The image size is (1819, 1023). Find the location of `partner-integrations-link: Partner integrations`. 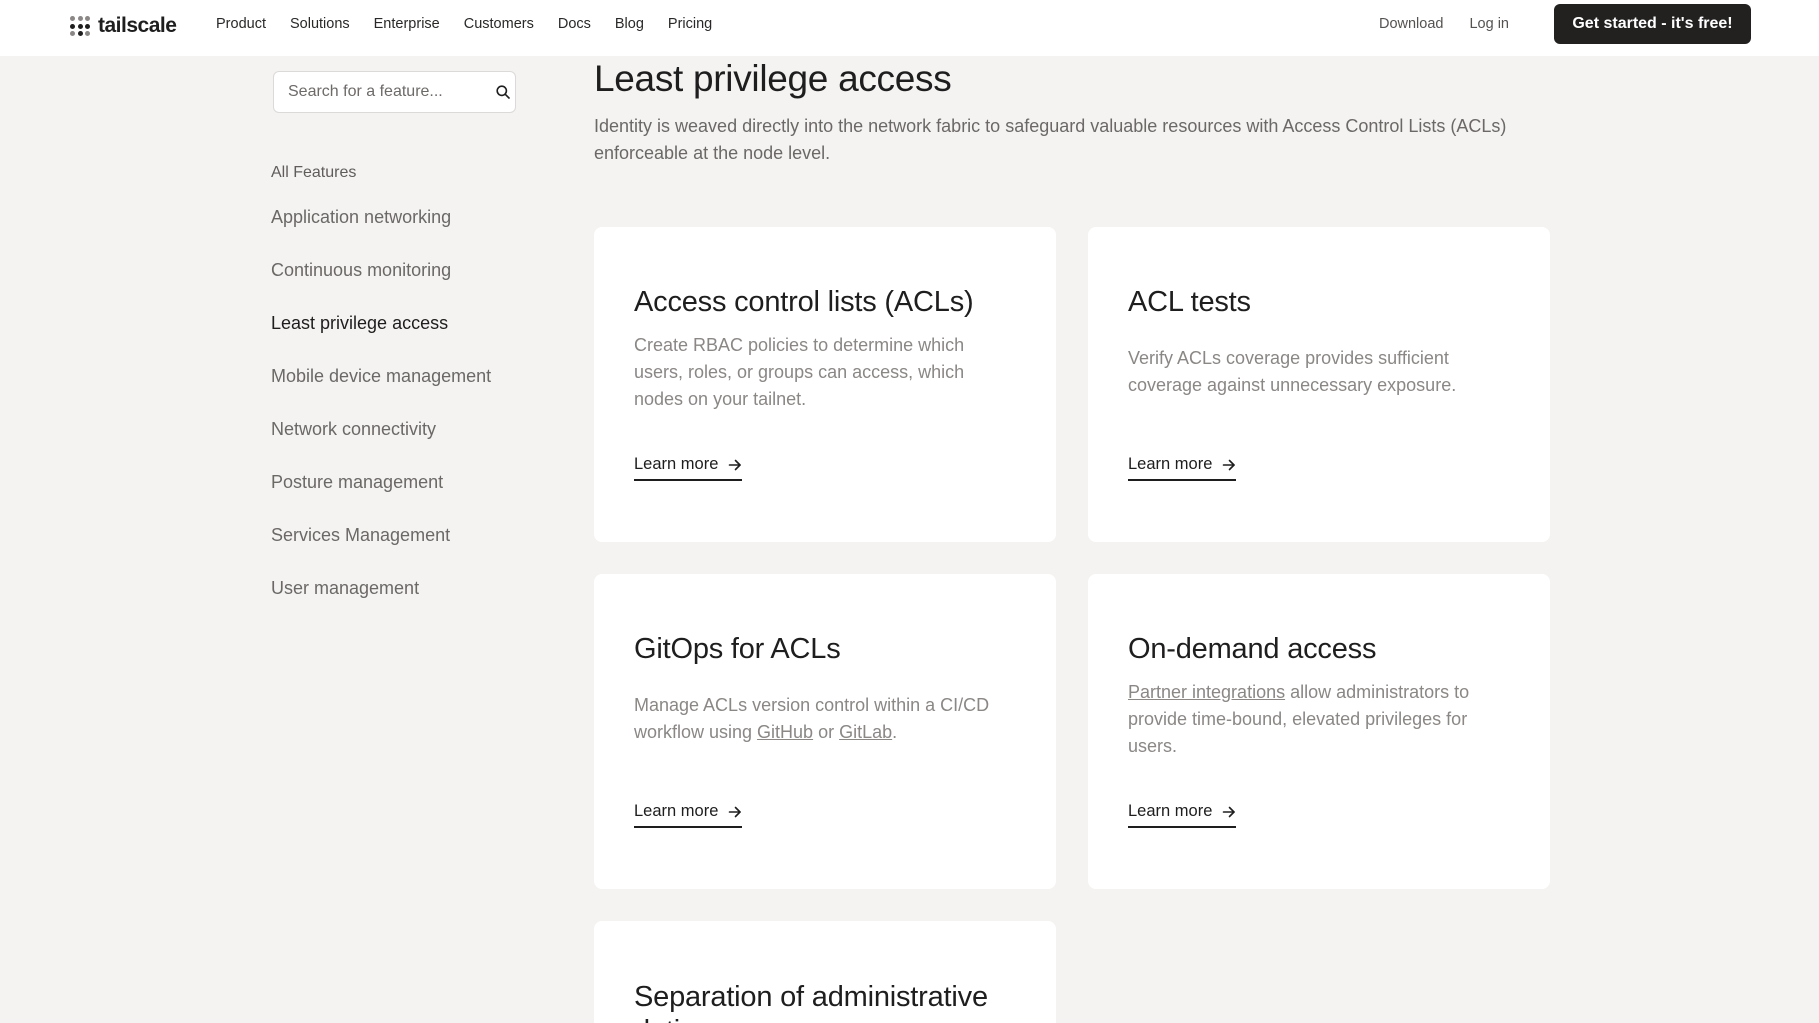

partner-integrations-link: Partner integrations is located at coordinates (1206, 692).